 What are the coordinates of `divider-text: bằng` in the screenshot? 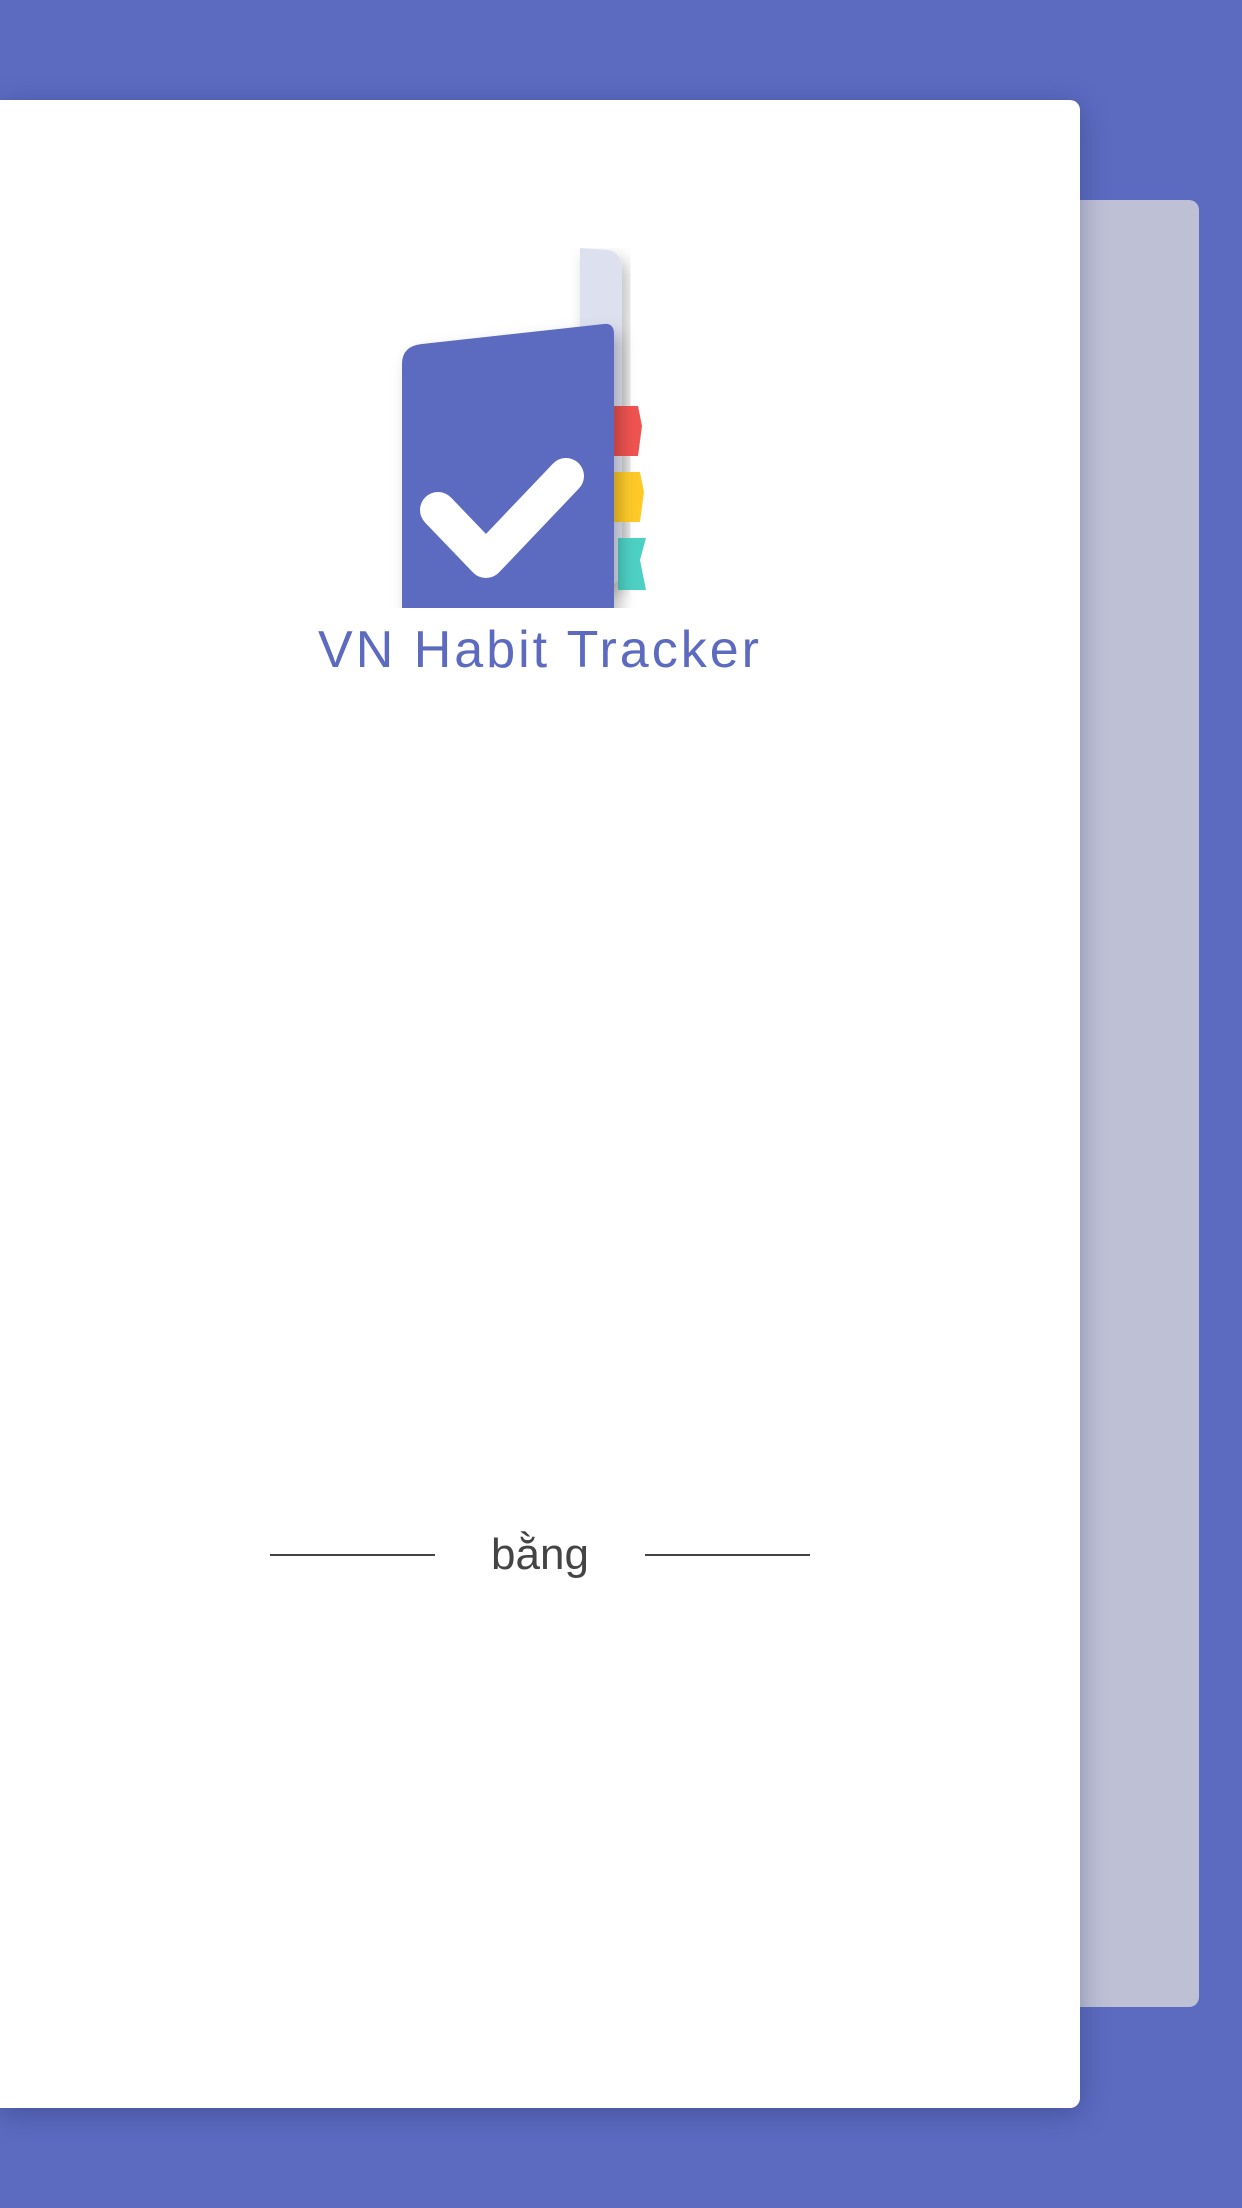 It's located at (540, 1554).